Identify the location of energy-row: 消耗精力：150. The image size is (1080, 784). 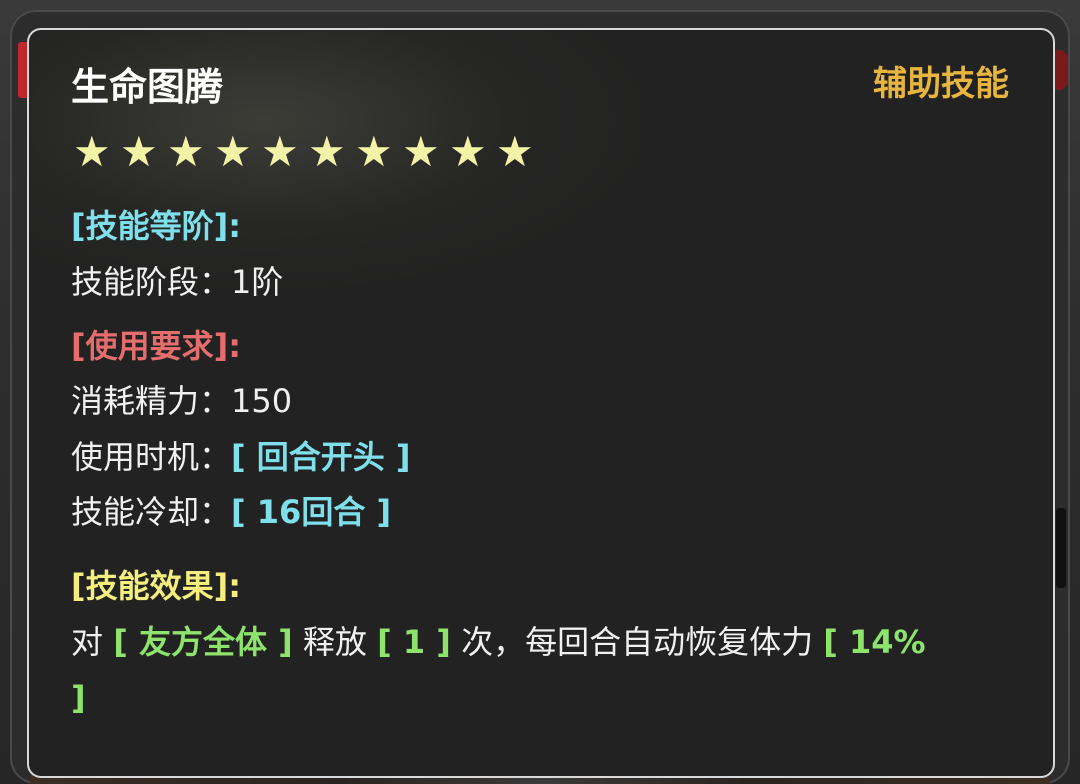
(181, 401).